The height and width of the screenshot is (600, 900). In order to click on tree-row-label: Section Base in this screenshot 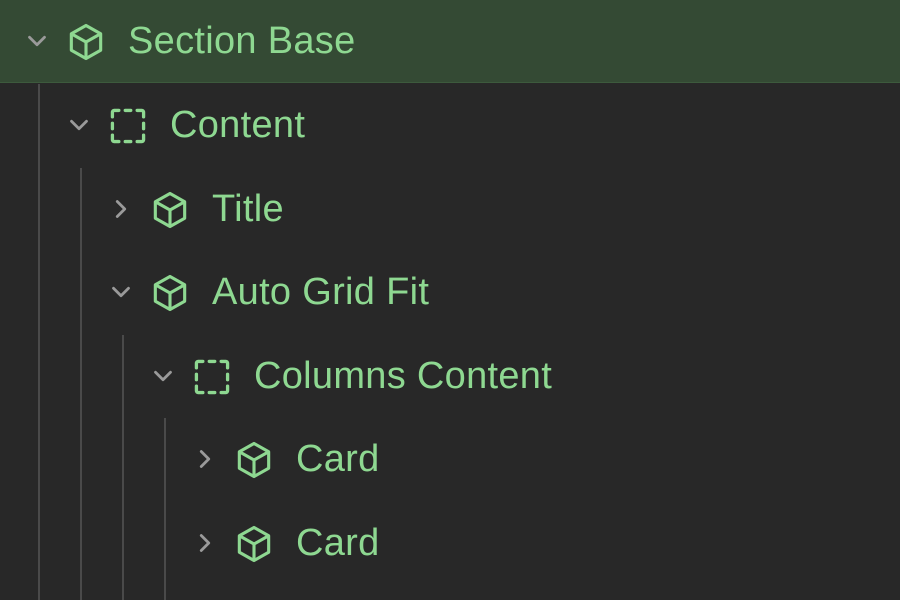, I will do `click(242, 41)`.